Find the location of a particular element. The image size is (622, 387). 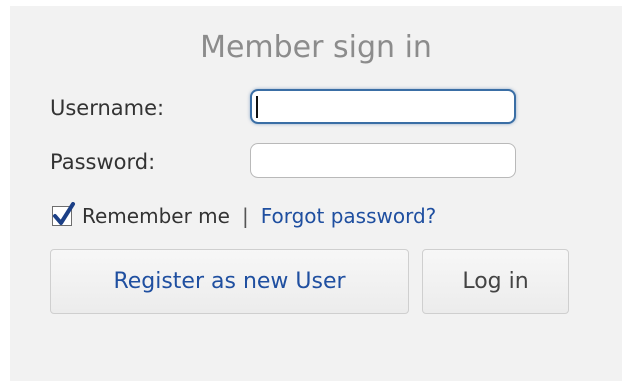

remember-row: Remember me | Forgot password? is located at coordinates (244, 215).